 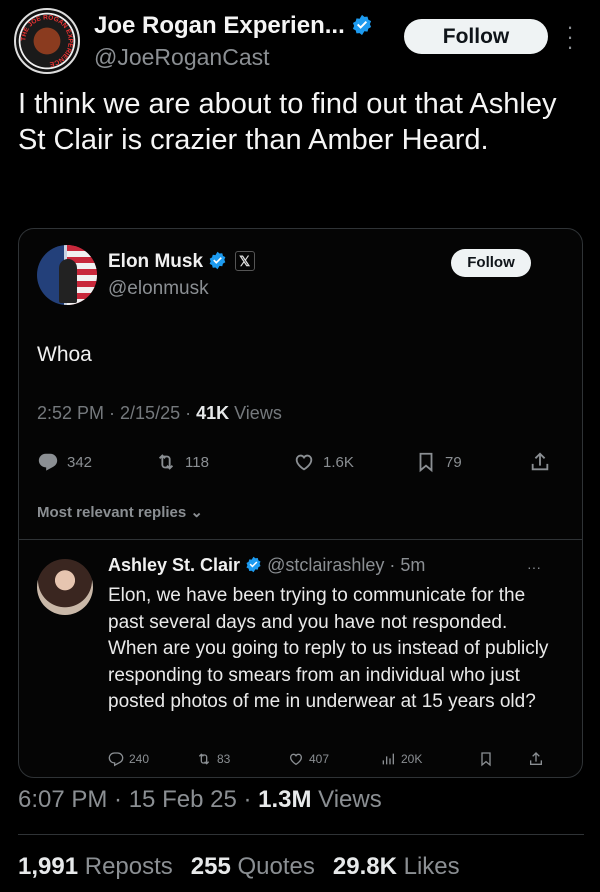 What do you see at coordinates (534, 567) in the screenshot?
I see `reply-more-options-icon: ···` at bounding box center [534, 567].